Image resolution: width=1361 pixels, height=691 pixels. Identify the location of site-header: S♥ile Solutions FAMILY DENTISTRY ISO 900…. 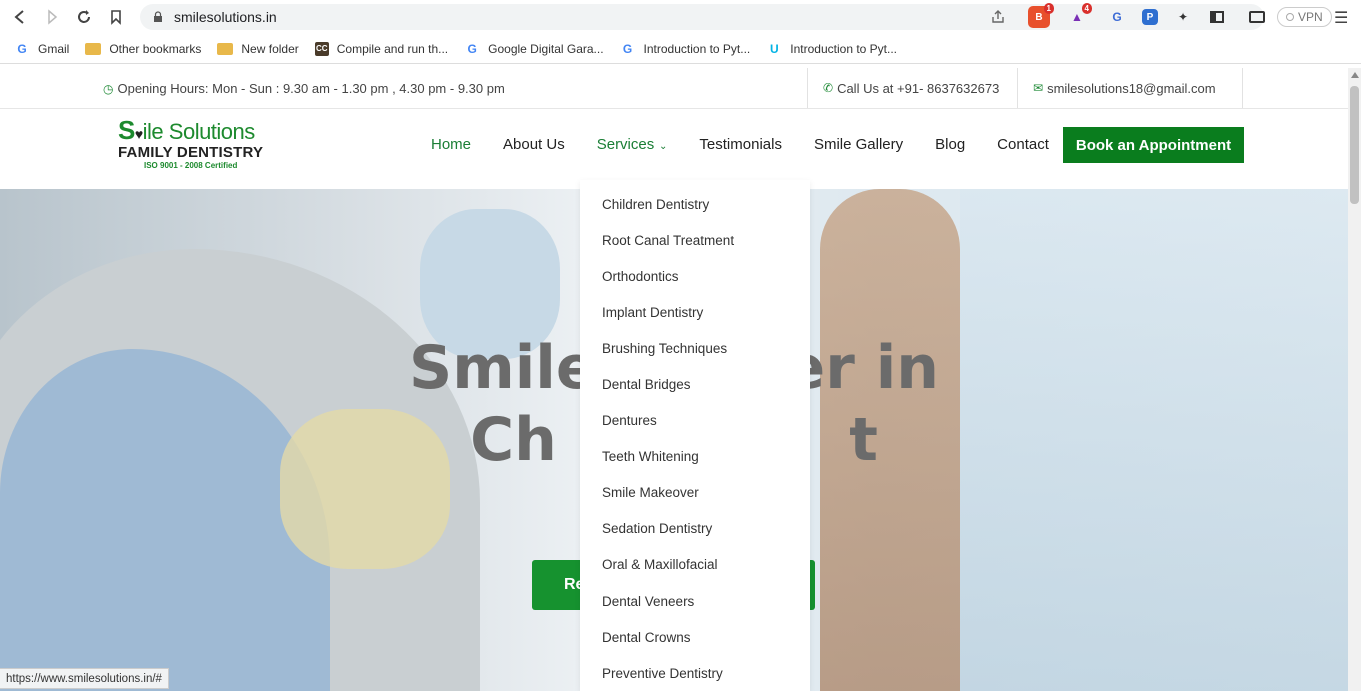
(674, 149).